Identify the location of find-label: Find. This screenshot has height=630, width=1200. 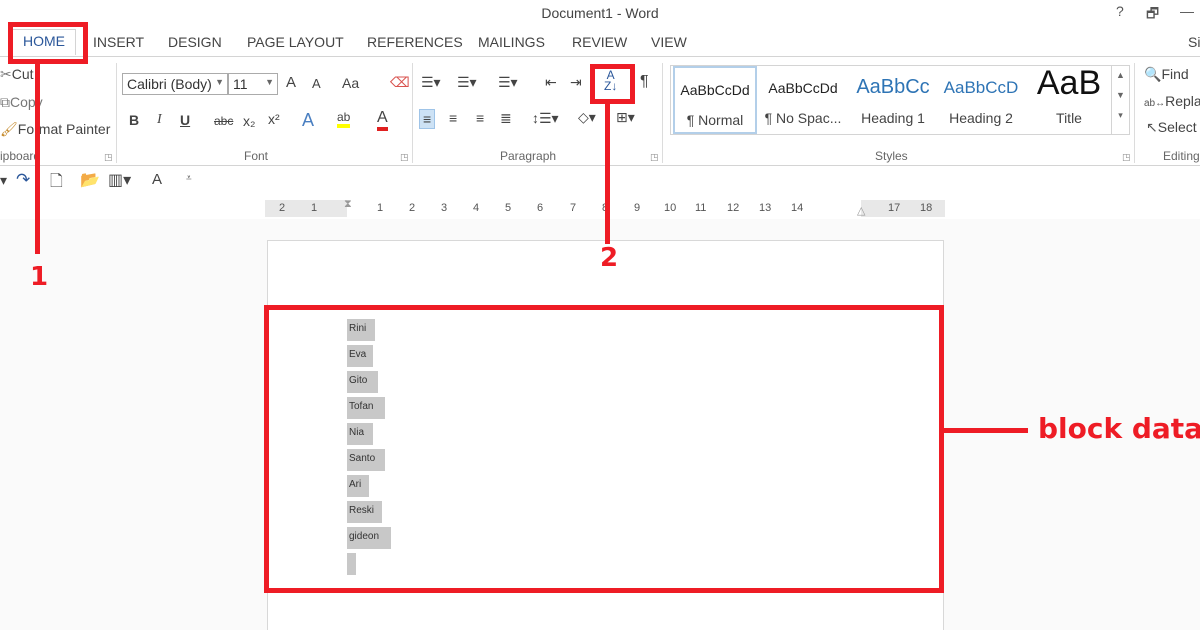
(1175, 74).